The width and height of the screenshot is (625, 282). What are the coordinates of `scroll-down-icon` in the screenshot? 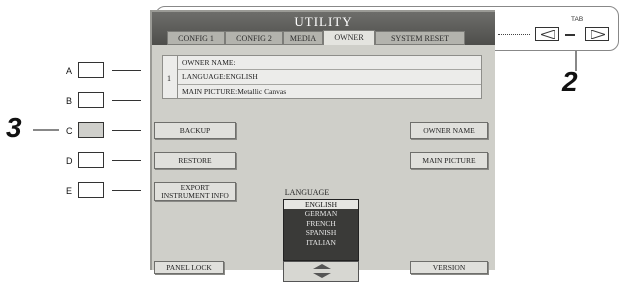 It's located at (322, 275).